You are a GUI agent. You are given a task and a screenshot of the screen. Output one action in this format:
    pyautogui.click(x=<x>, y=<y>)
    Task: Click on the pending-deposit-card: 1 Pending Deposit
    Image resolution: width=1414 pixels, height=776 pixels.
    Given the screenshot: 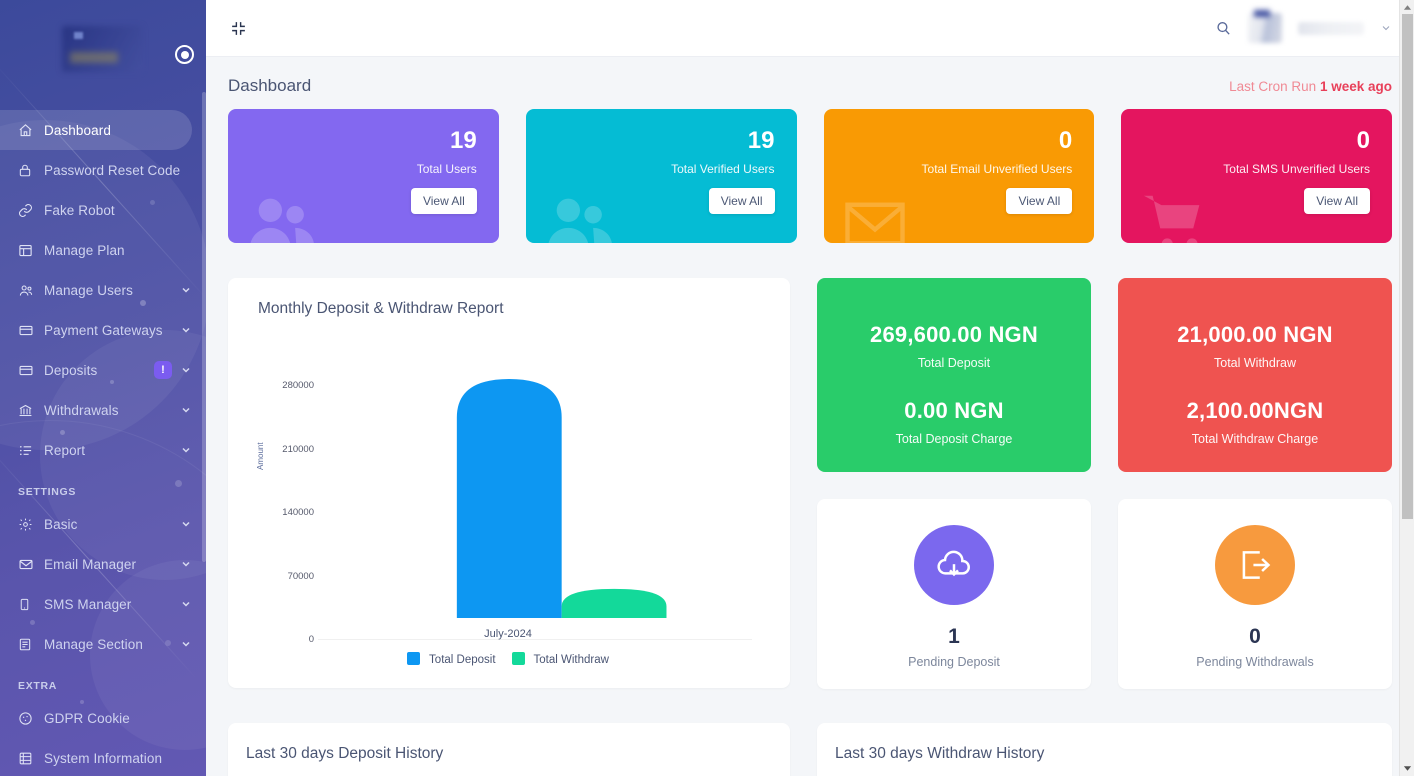 What is the action you would take?
    pyautogui.click(x=954, y=594)
    